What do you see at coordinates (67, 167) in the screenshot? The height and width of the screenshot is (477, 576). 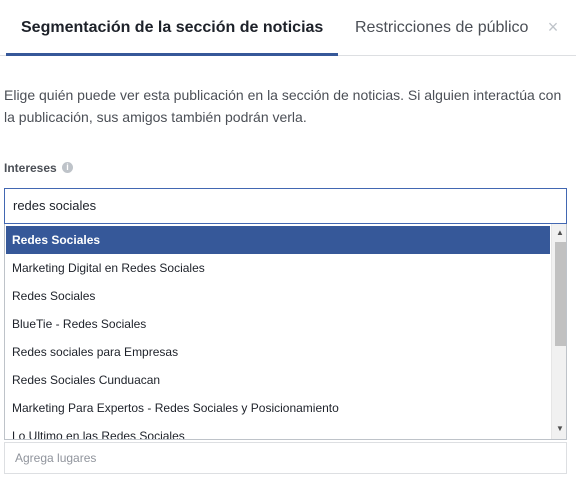 I see `info-icon: i` at bounding box center [67, 167].